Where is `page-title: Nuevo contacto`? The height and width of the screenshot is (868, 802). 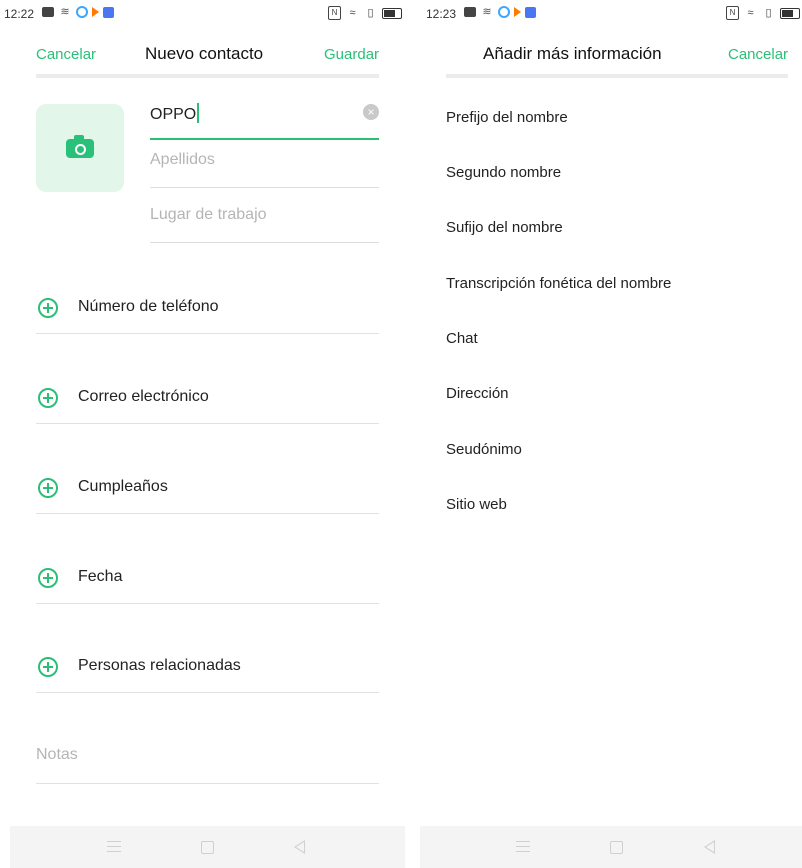 page-title: Nuevo contacto is located at coordinates (204, 53).